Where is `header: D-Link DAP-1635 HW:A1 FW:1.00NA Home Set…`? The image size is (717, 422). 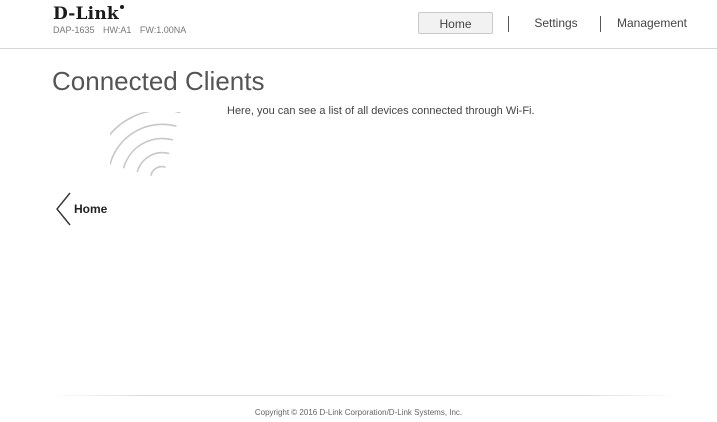
header: D-Link DAP-1635 HW:A1 FW:1.00NA Home Set… is located at coordinates (358, 24).